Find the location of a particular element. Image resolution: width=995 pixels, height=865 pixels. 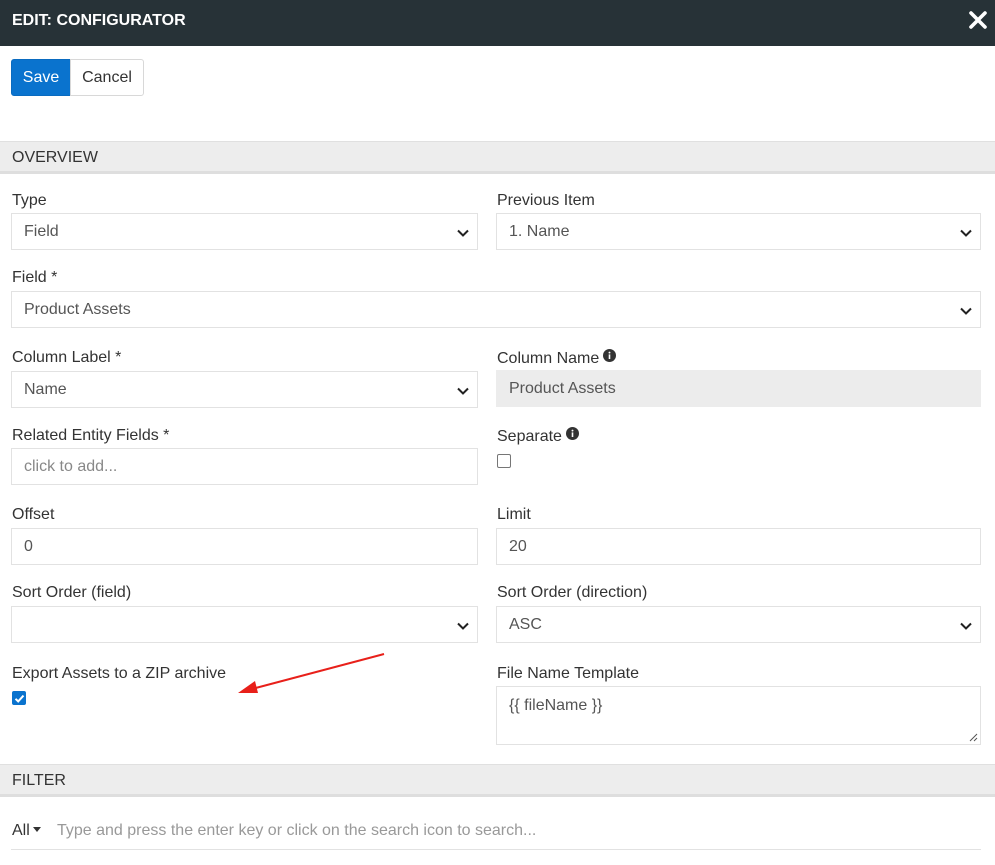

previous-item-select-value: 1. Name is located at coordinates (539, 231).